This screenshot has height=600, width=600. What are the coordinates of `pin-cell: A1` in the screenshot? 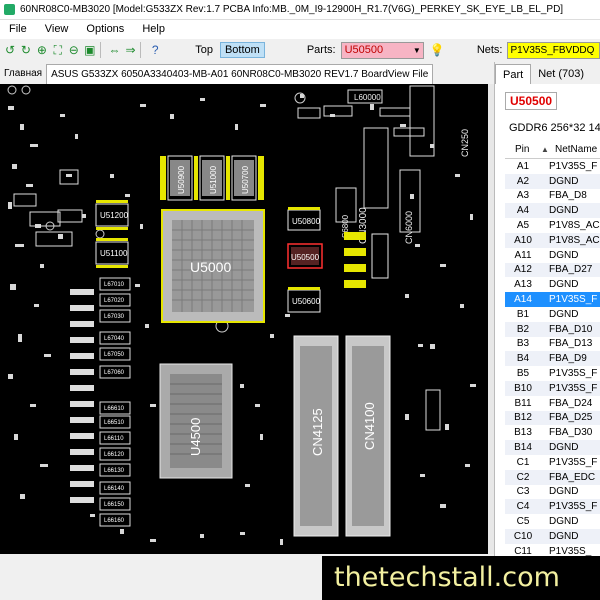 It's located at (523, 166).